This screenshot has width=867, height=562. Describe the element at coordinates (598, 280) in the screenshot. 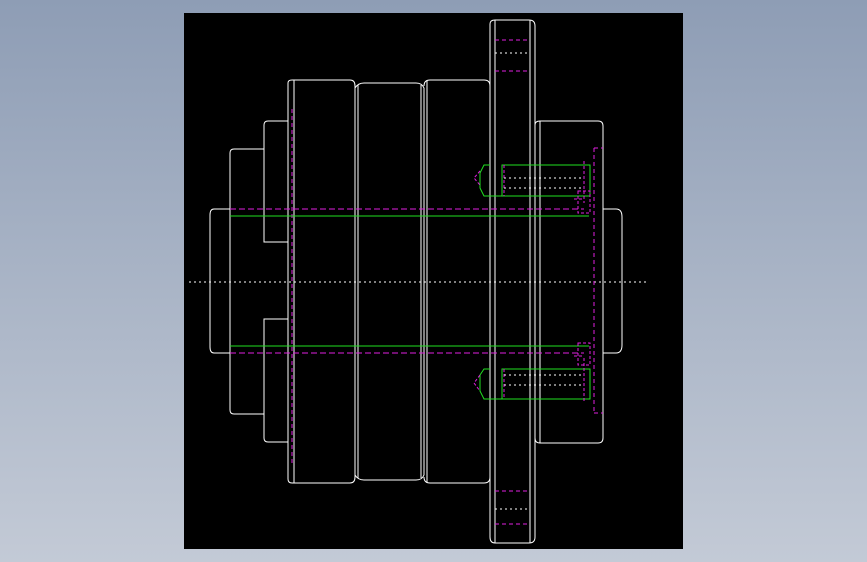

I see `hidden-right-bracket` at that location.